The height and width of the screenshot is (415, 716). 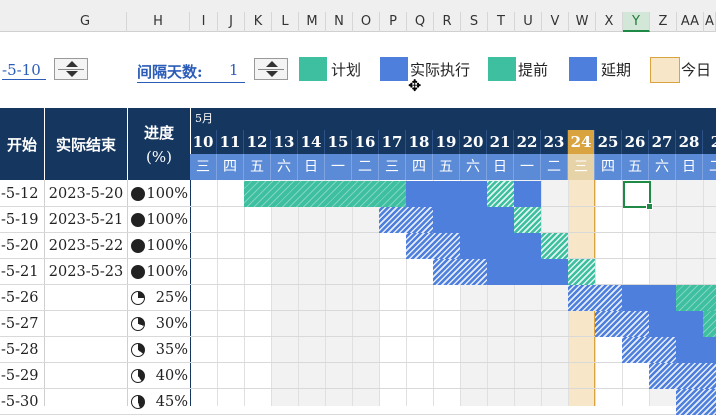 What do you see at coordinates (609, 22) in the screenshot?
I see `column-letter-X: X` at bounding box center [609, 22].